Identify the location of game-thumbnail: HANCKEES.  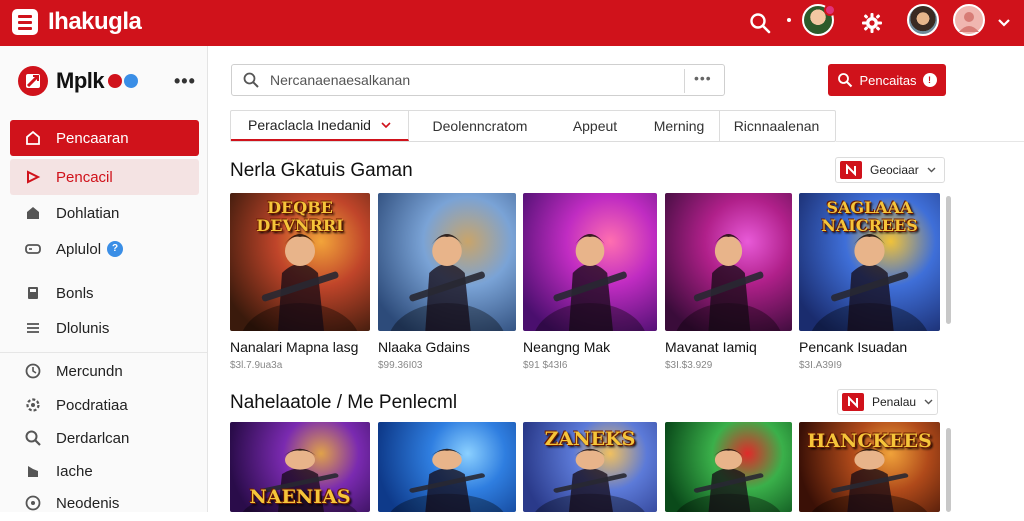
(869, 467).